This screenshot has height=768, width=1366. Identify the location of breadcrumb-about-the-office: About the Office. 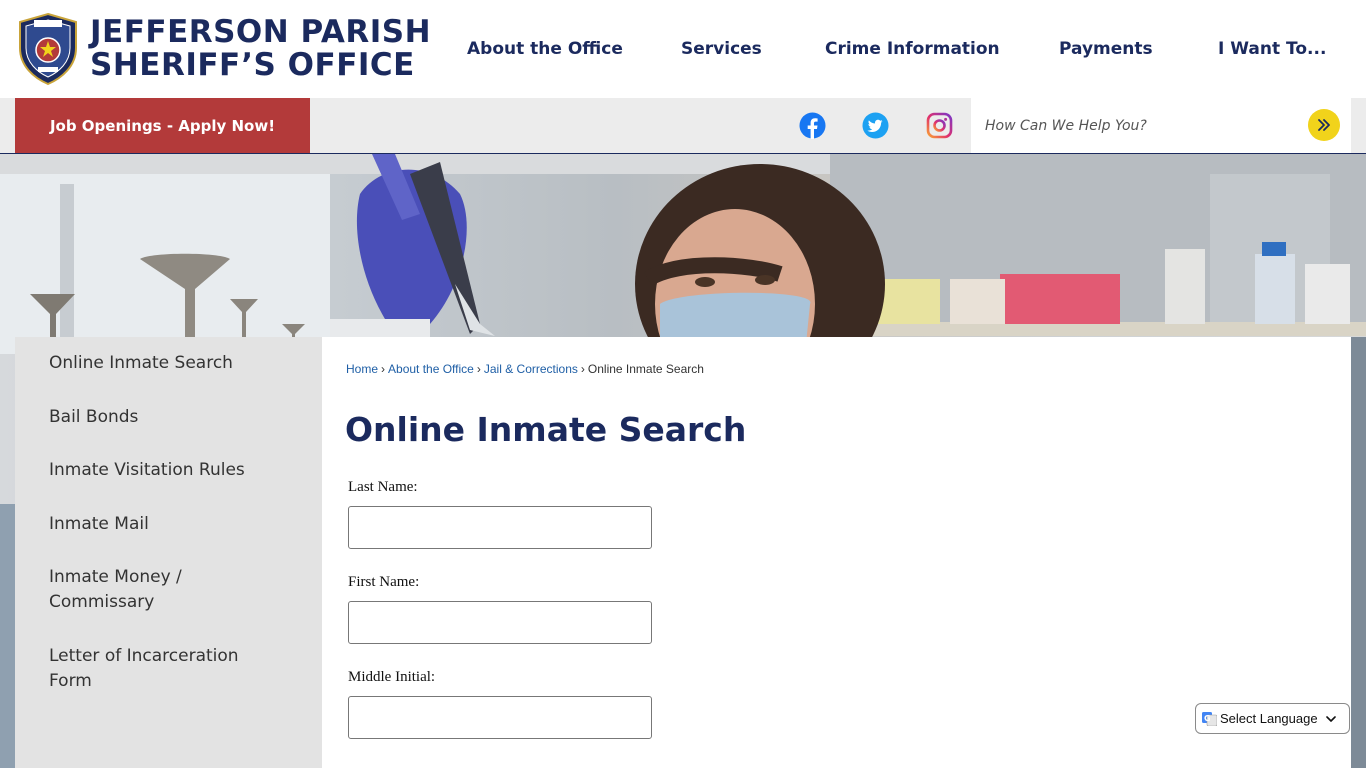
(431, 369).